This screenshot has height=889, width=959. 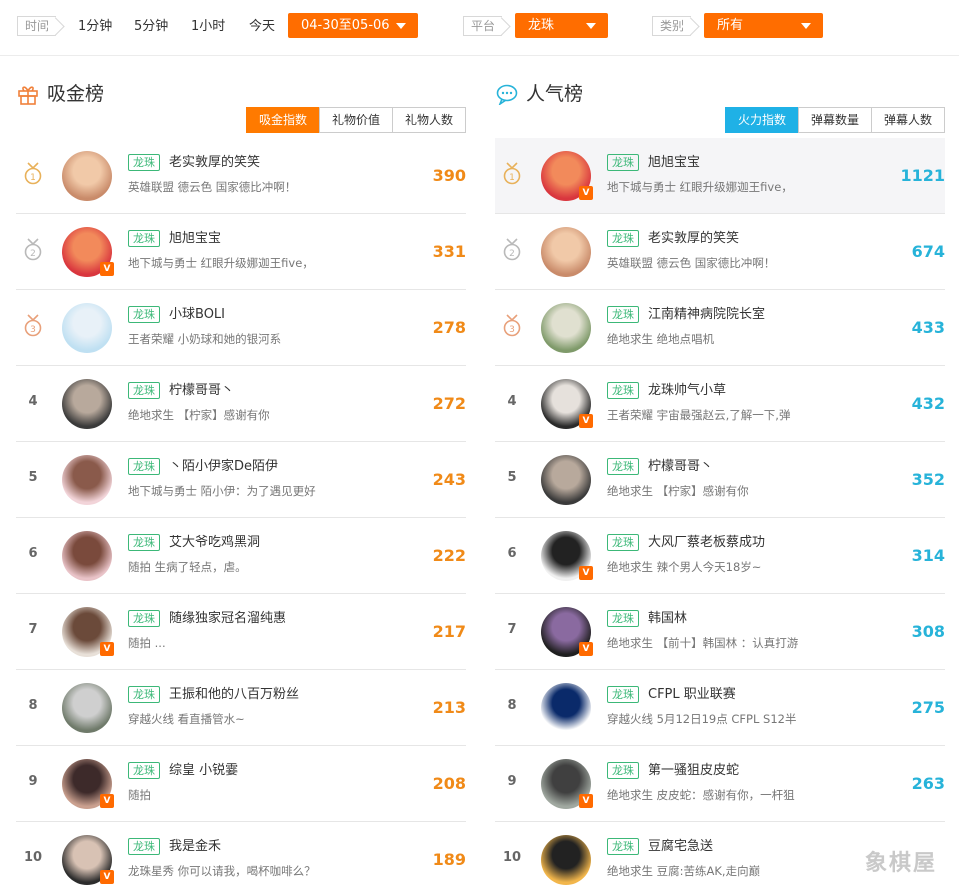 What do you see at coordinates (693, 770) in the screenshot?
I see `streamer-name: 第一骚狙皮皮蛇` at bounding box center [693, 770].